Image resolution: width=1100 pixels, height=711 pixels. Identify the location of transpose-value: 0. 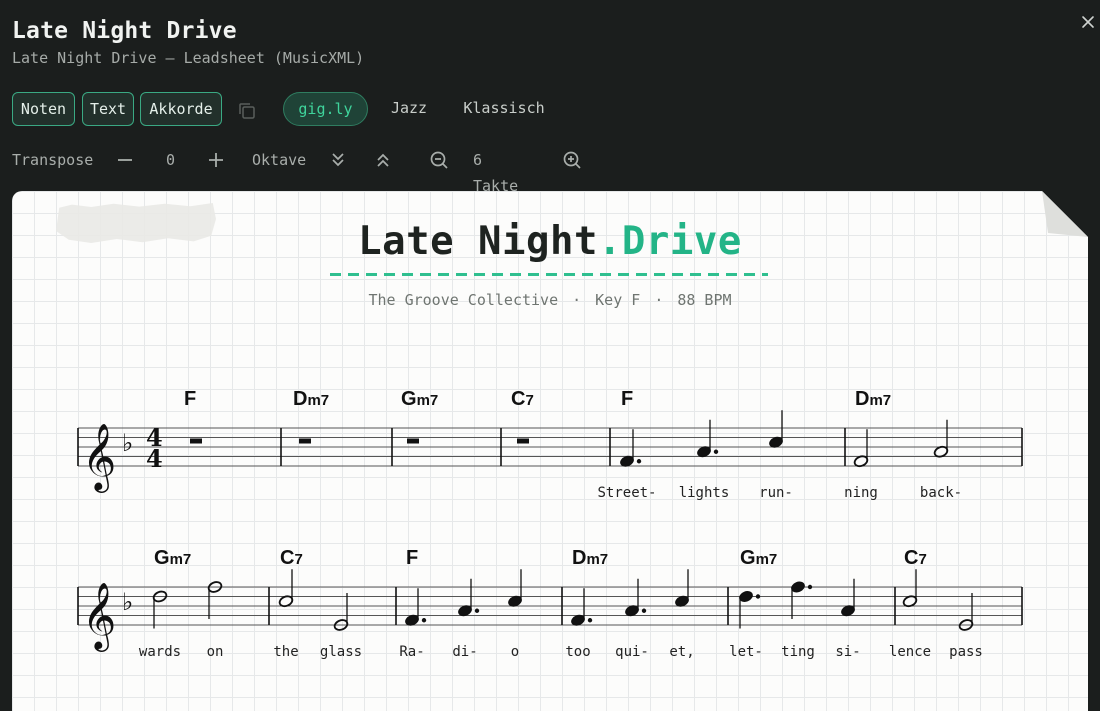
(171, 160).